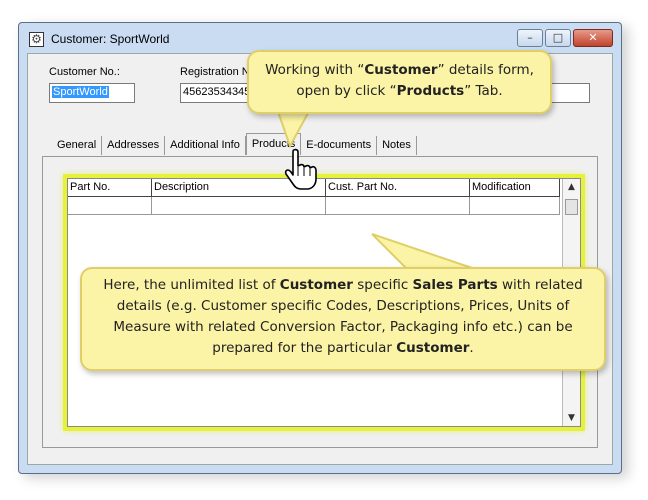 This screenshot has width=648, height=500. Describe the element at coordinates (397, 145) in the screenshot. I see `tab-notes: Notes` at that location.